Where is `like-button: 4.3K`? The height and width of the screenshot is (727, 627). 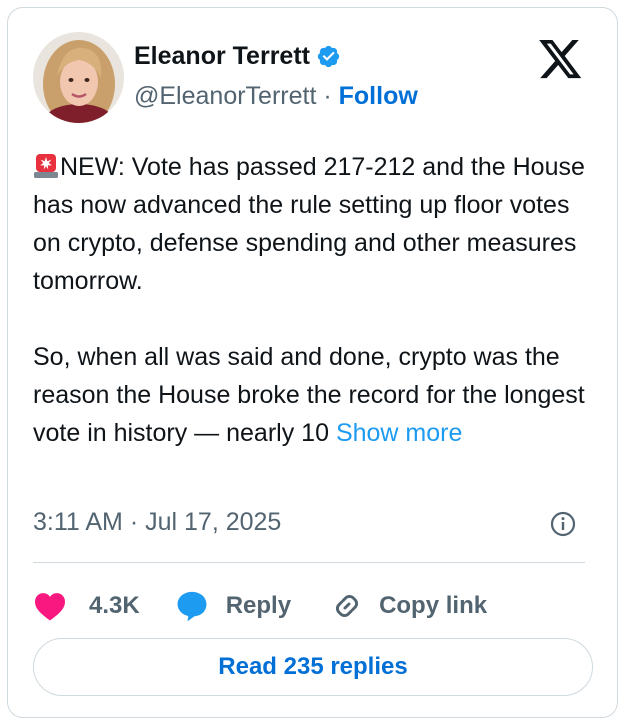 like-button: 4.3K is located at coordinates (86, 606).